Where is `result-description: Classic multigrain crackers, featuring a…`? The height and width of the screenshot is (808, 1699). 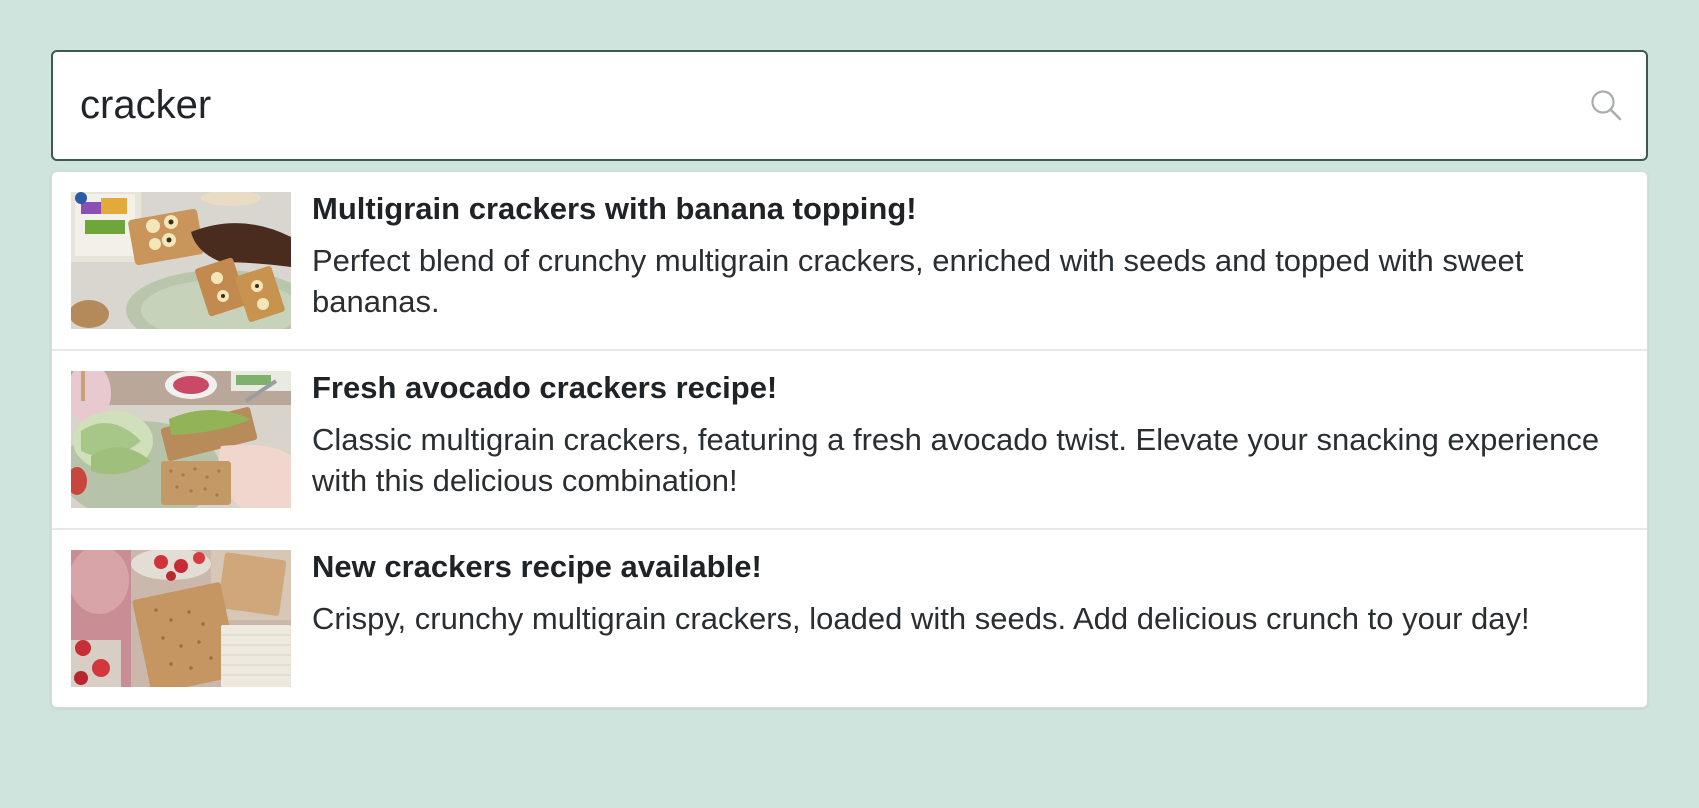
result-description: Classic multigrain crackers, featuring a… is located at coordinates (956, 460).